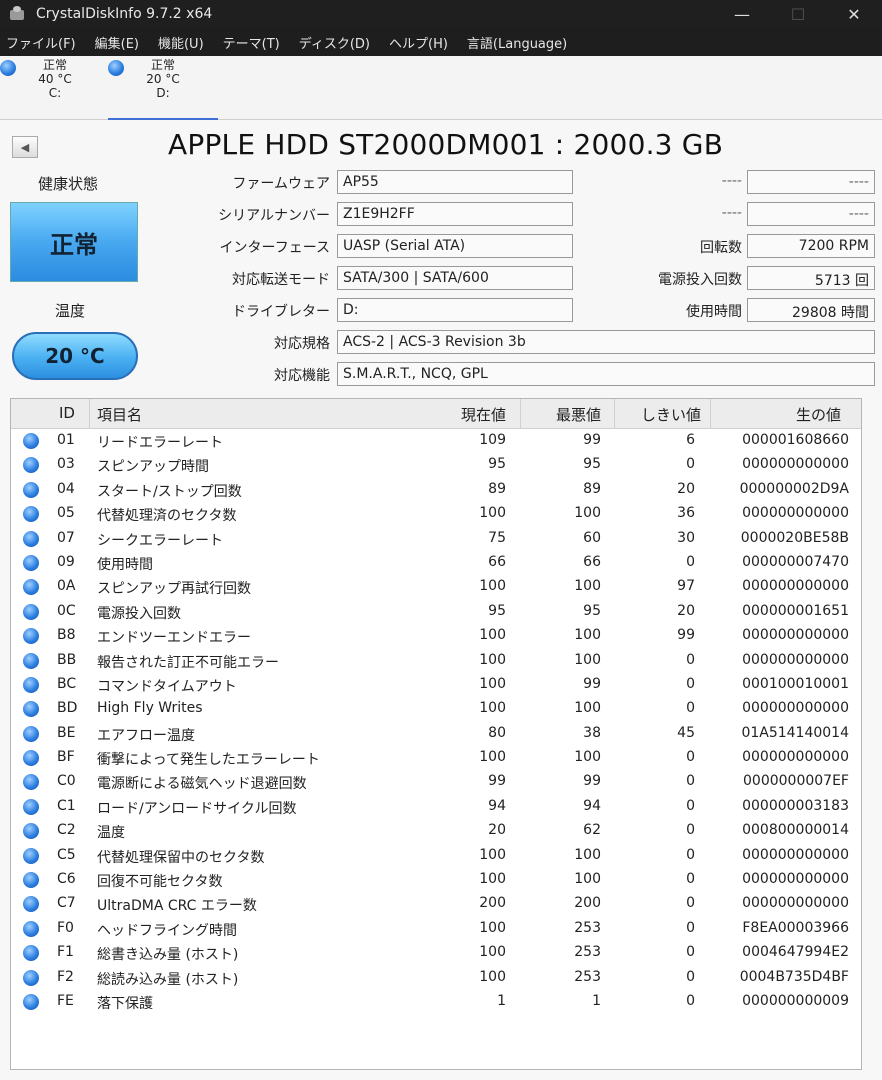 Image resolution: width=882 pixels, height=1080 pixels. What do you see at coordinates (587, 659) in the screenshot?
I see `worst-value: 100` at bounding box center [587, 659].